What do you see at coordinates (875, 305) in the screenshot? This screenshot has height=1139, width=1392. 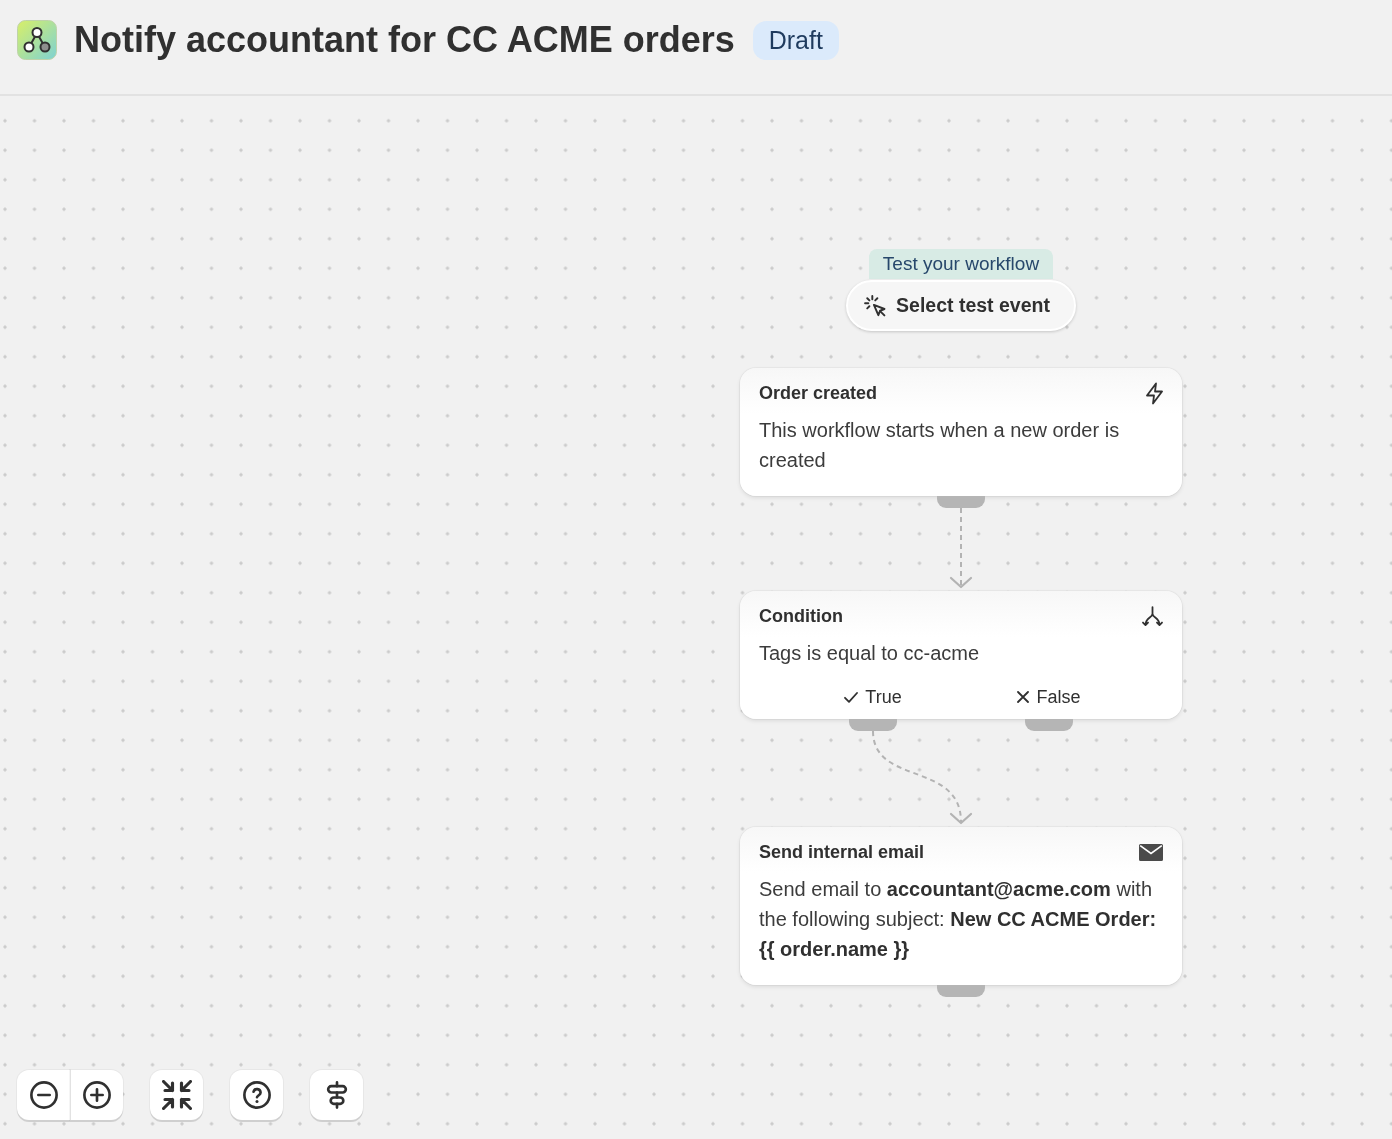 I see `cursor-click-icon` at bounding box center [875, 305].